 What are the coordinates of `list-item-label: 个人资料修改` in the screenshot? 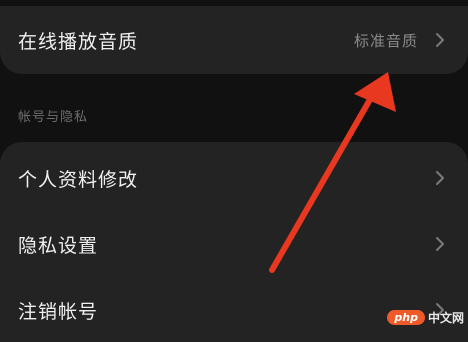 It's located at (78, 179).